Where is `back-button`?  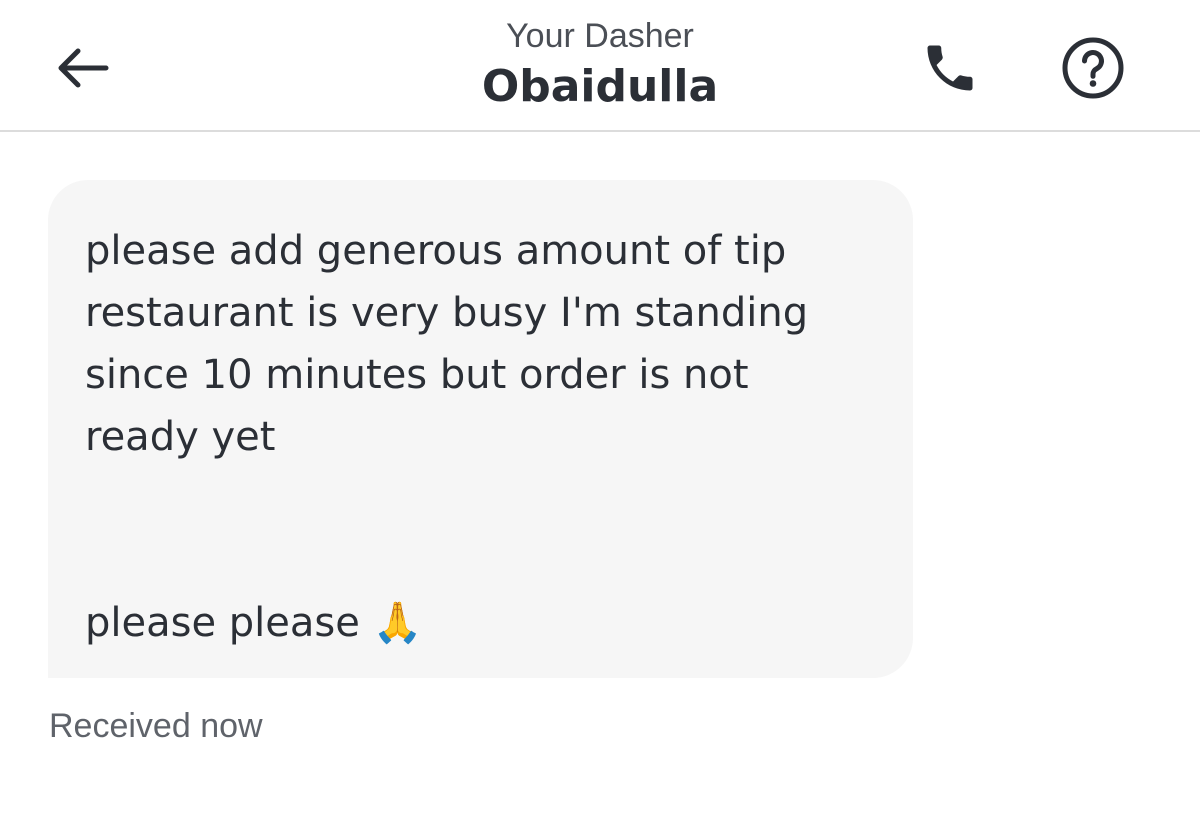 back-button is located at coordinates (82, 68).